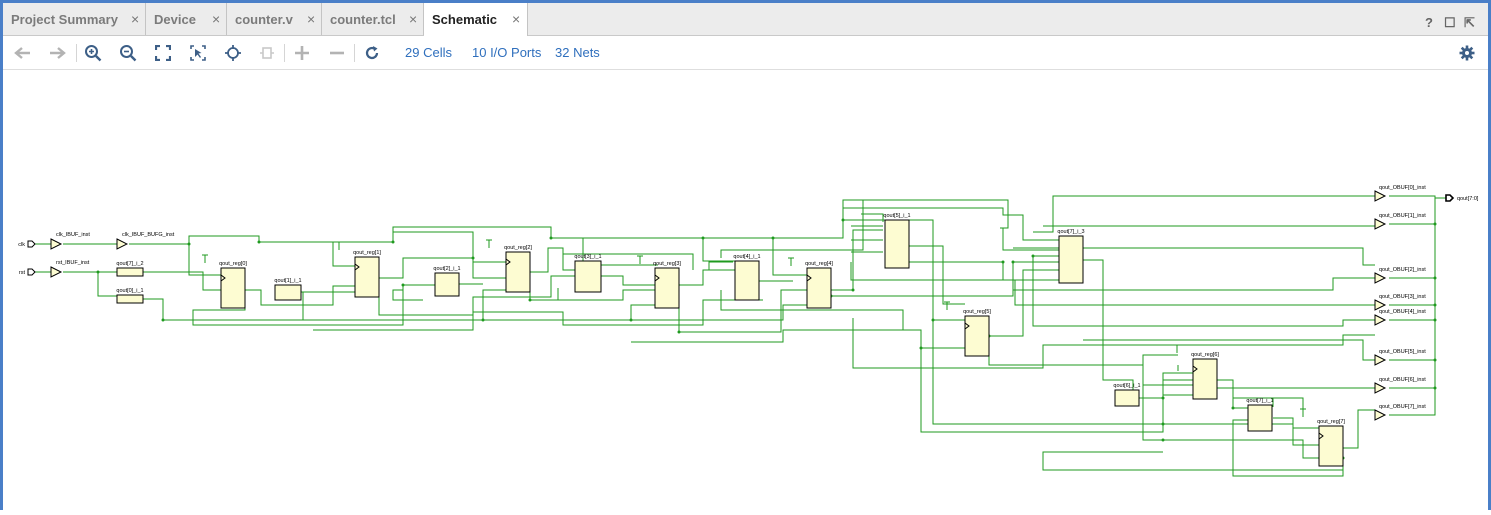 This screenshot has width=1491, height=515. What do you see at coordinates (819, 288) in the screenshot?
I see `reg-qout4` at bounding box center [819, 288].